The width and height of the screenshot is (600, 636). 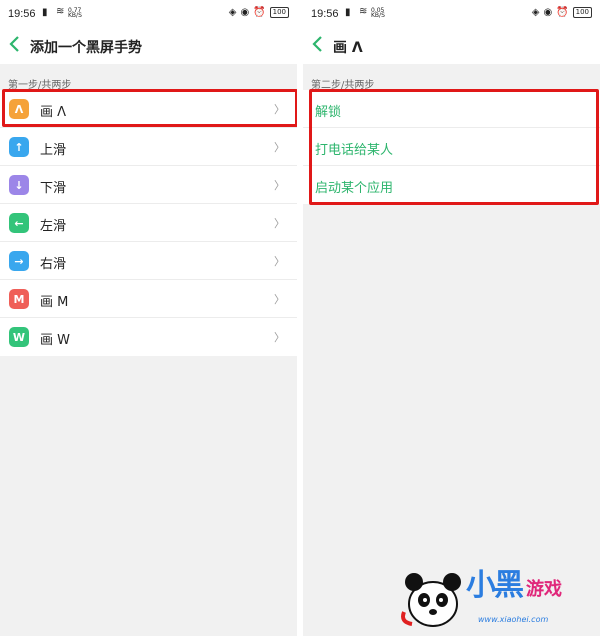 What do you see at coordinates (53, 264) in the screenshot?
I see `gesture-item-label: 右滑` at bounding box center [53, 264].